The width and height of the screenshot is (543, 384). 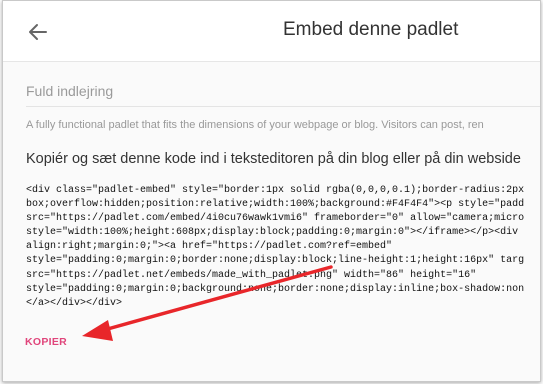 What do you see at coordinates (38, 32) in the screenshot?
I see `arrow-left-icon` at bounding box center [38, 32].